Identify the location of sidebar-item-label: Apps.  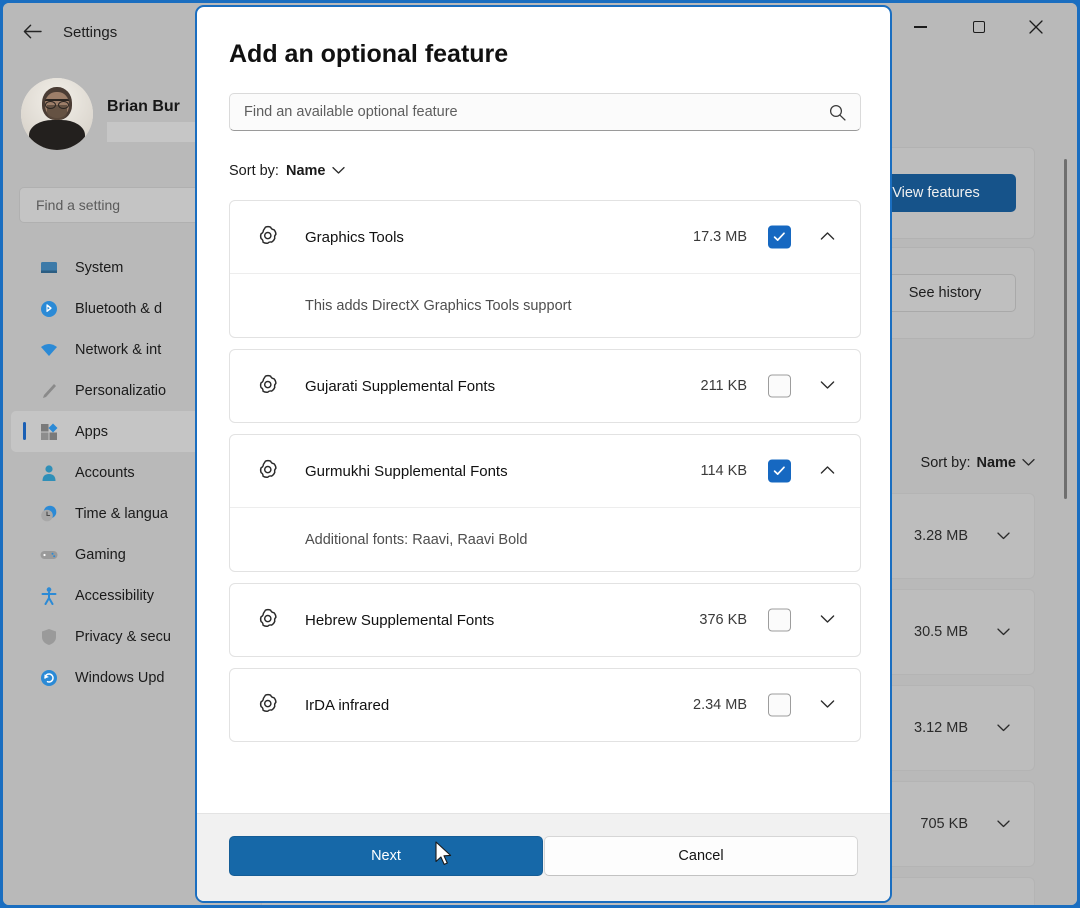
(92, 431).